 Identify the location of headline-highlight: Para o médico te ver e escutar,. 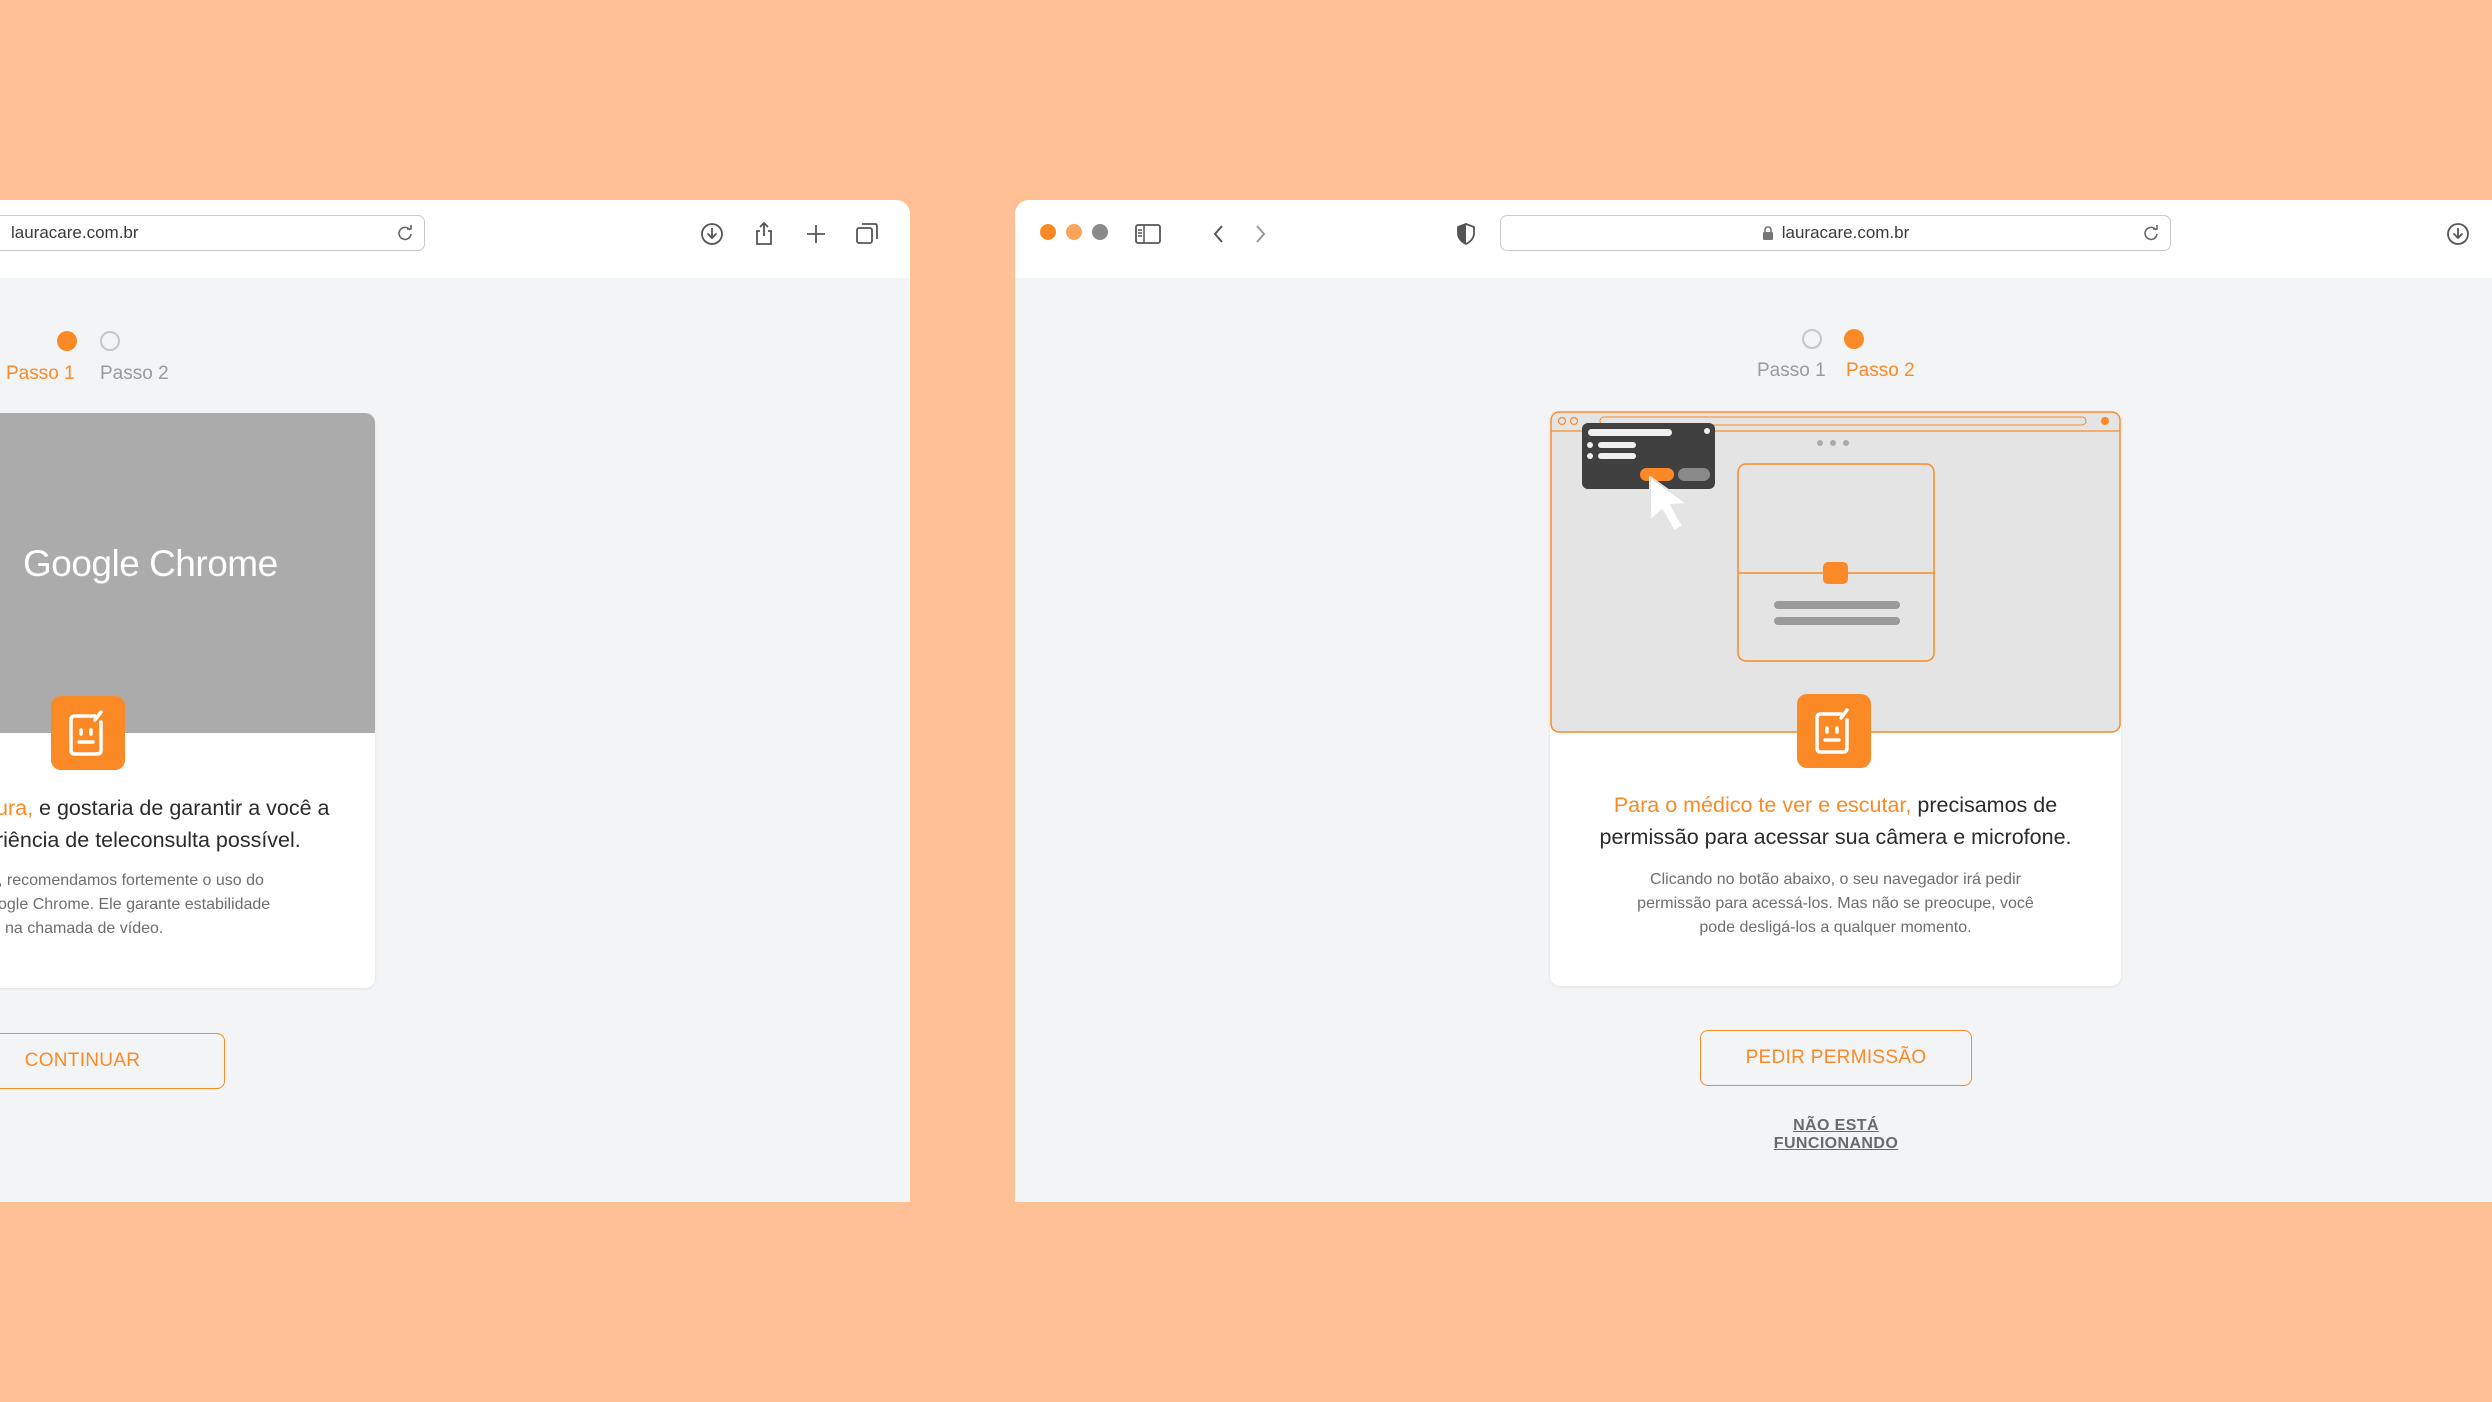
(1762, 805).